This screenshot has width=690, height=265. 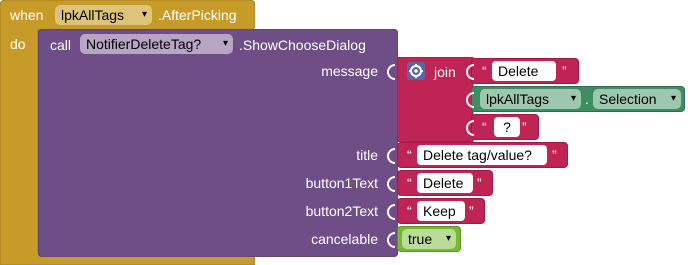 What do you see at coordinates (420, 239) in the screenshot?
I see `boolean-value: true` at bounding box center [420, 239].